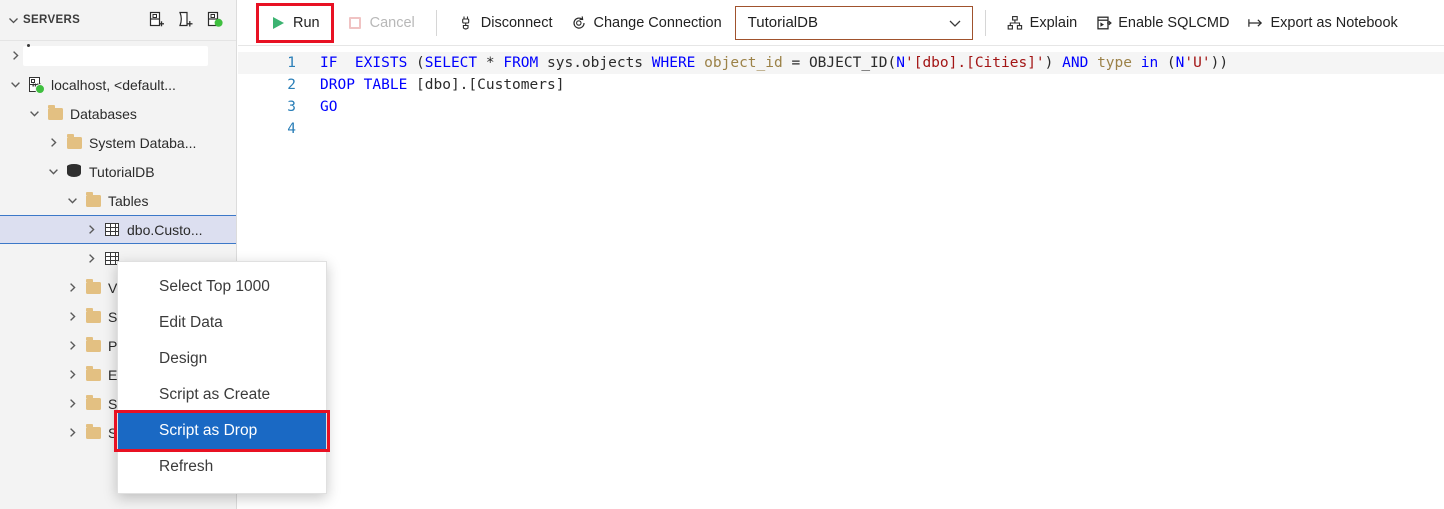 The width and height of the screenshot is (1444, 509). I want to click on enable-sqlcmd-button: Enable SQLCMD, so click(1162, 23).